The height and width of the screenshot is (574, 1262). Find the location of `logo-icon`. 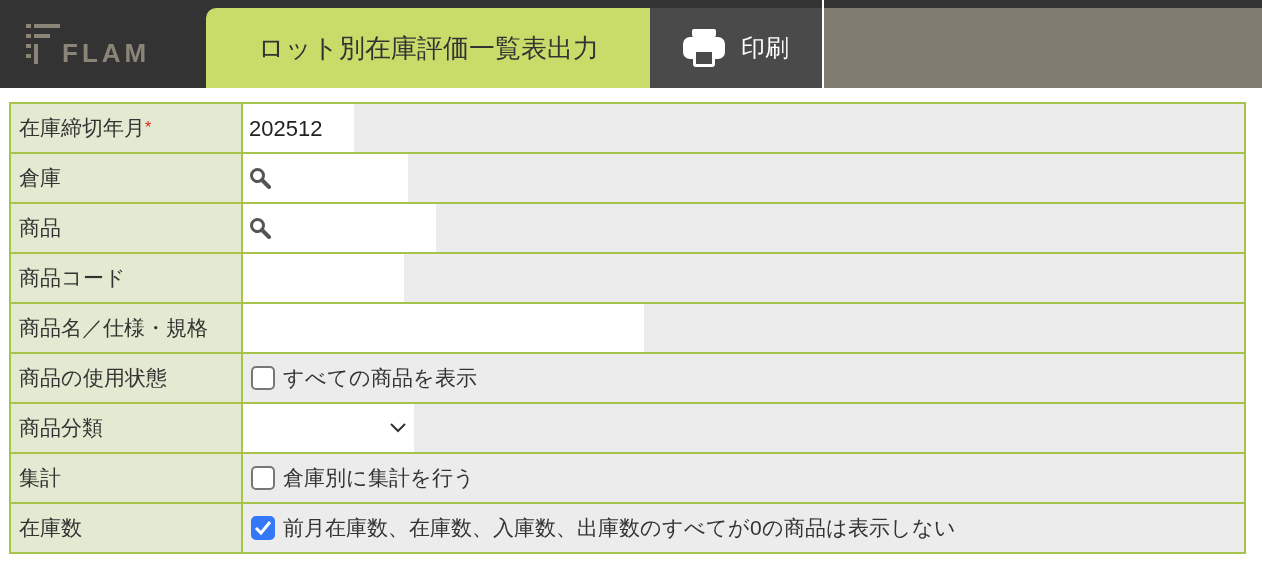

logo-icon is located at coordinates (43, 44).